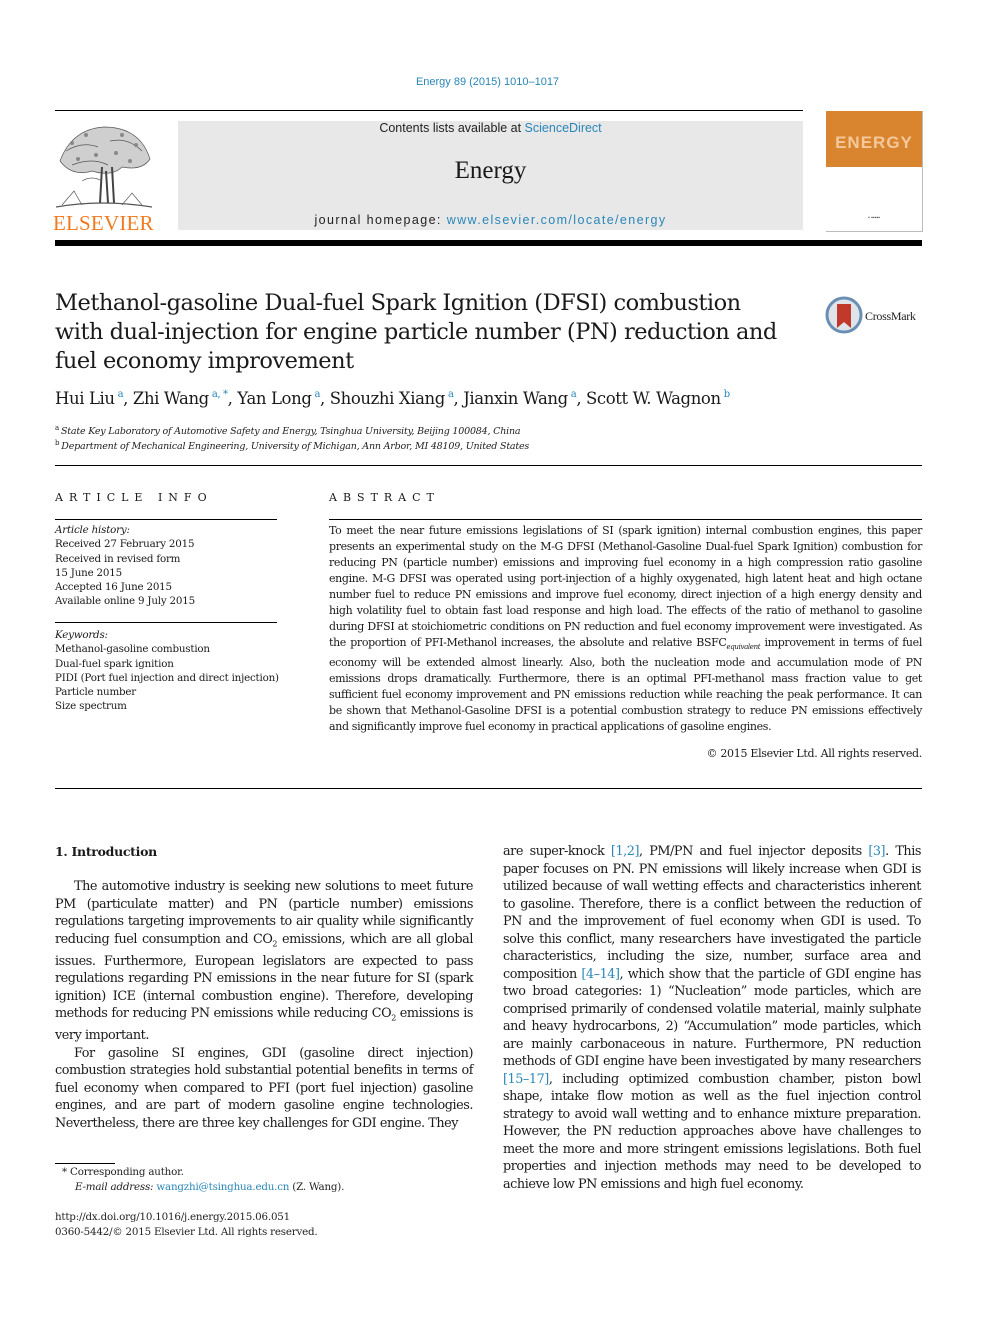 The height and width of the screenshot is (1323, 992). Describe the element at coordinates (452, 128) in the screenshot. I see `contents-prefix: Contents lists available at` at that location.